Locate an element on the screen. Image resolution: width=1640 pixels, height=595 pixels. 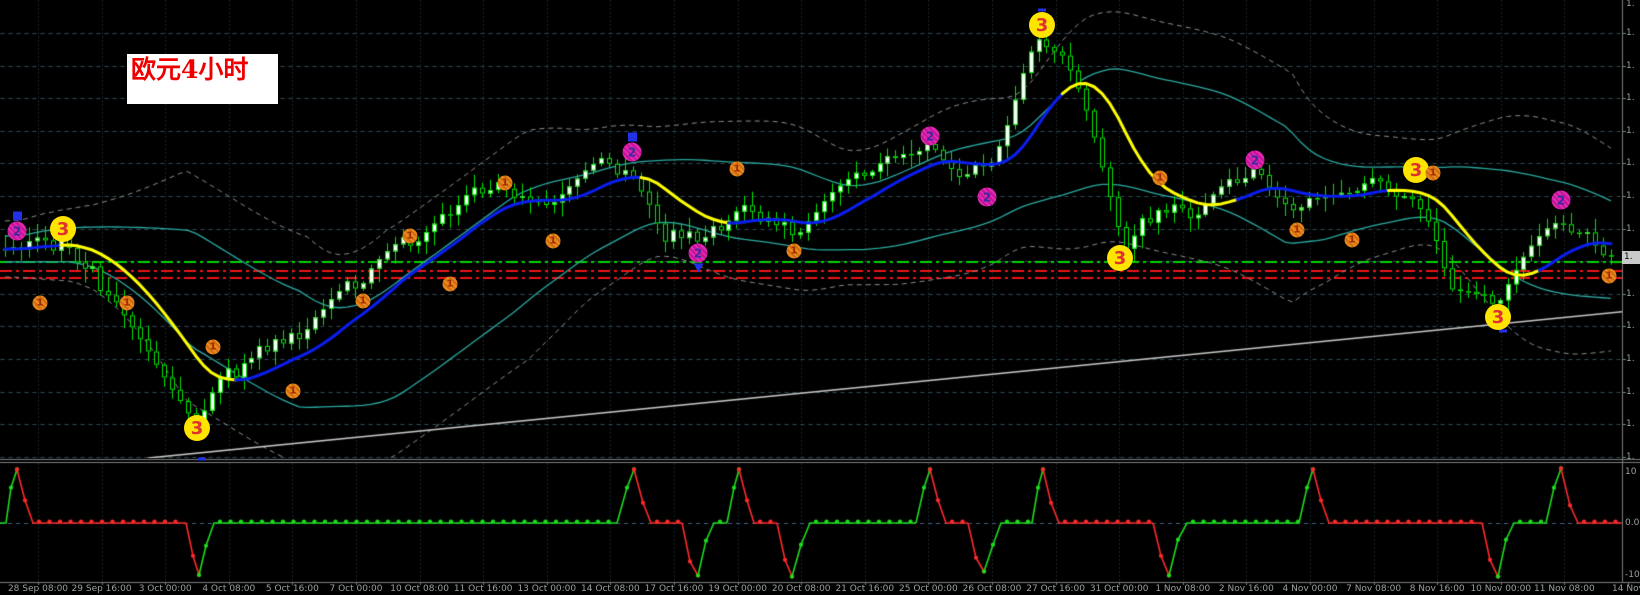
symbol-label: 欧元4小时 is located at coordinates (190, 69).